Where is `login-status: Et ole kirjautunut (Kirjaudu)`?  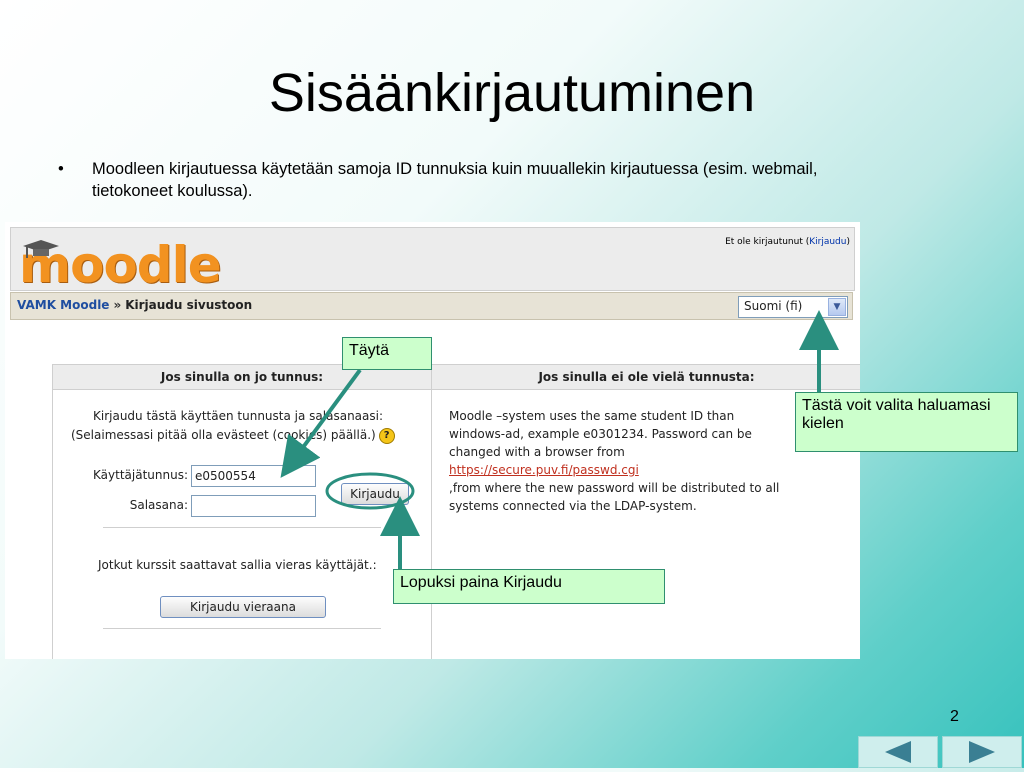 login-status: Et ole kirjautunut (Kirjaudu) is located at coordinates (787, 242).